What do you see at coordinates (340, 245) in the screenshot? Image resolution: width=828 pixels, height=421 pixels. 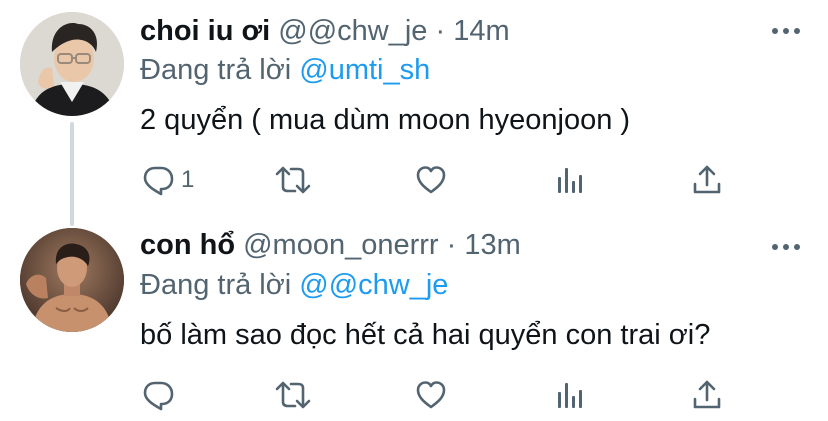 I see `user-handle: @moon_onerrr` at bounding box center [340, 245].